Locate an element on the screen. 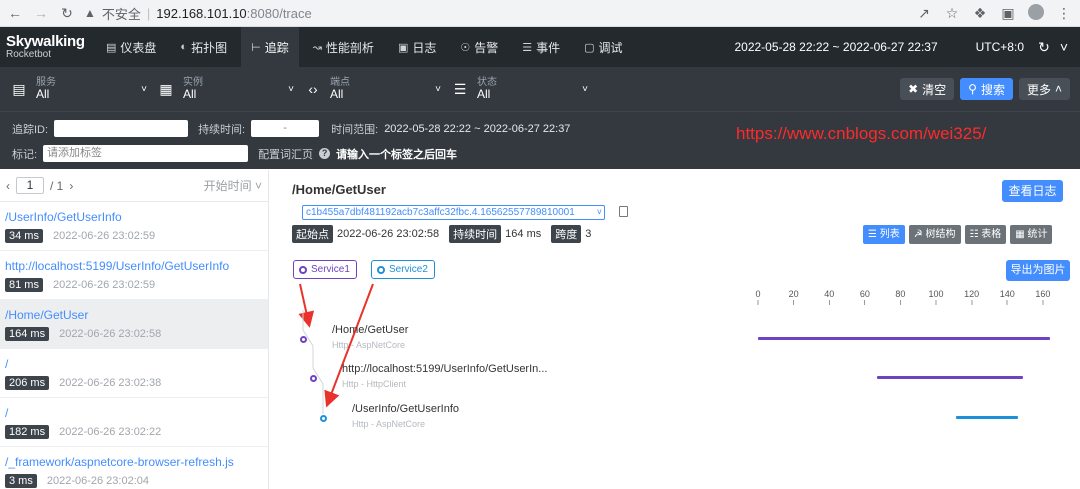  trace-endpoint: /UserInfo/GetUserInfo is located at coordinates (134, 217).